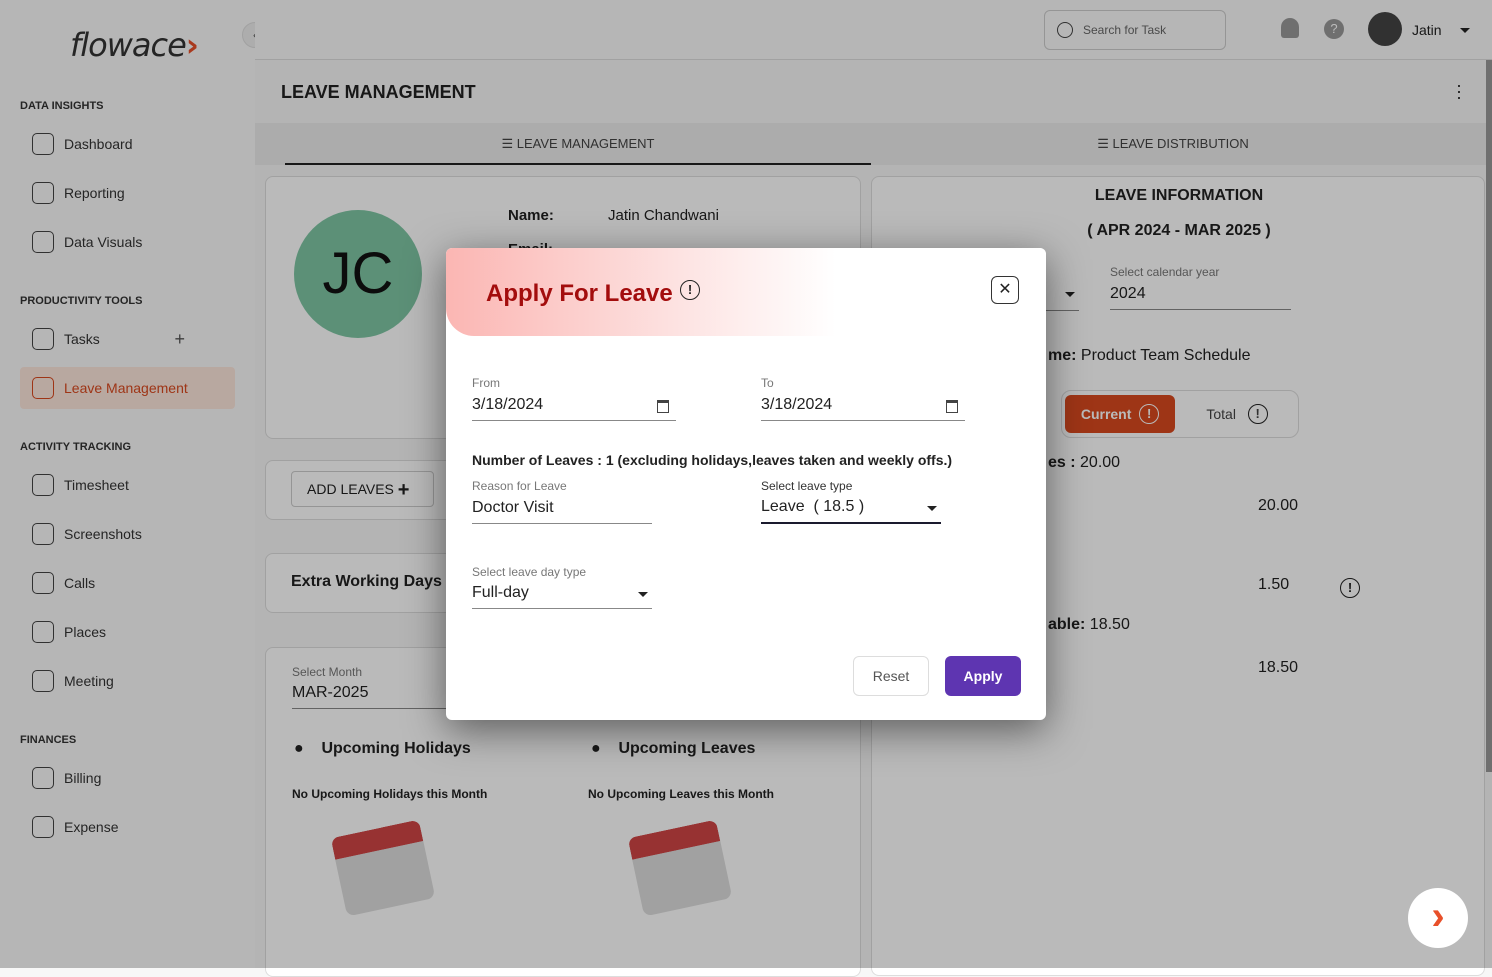 The image size is (1492, 977). What do you see at coordinates (519, 486) in the screenshot?
I see `reason-label: Reason for Leave` at bounding box center [519, 486].